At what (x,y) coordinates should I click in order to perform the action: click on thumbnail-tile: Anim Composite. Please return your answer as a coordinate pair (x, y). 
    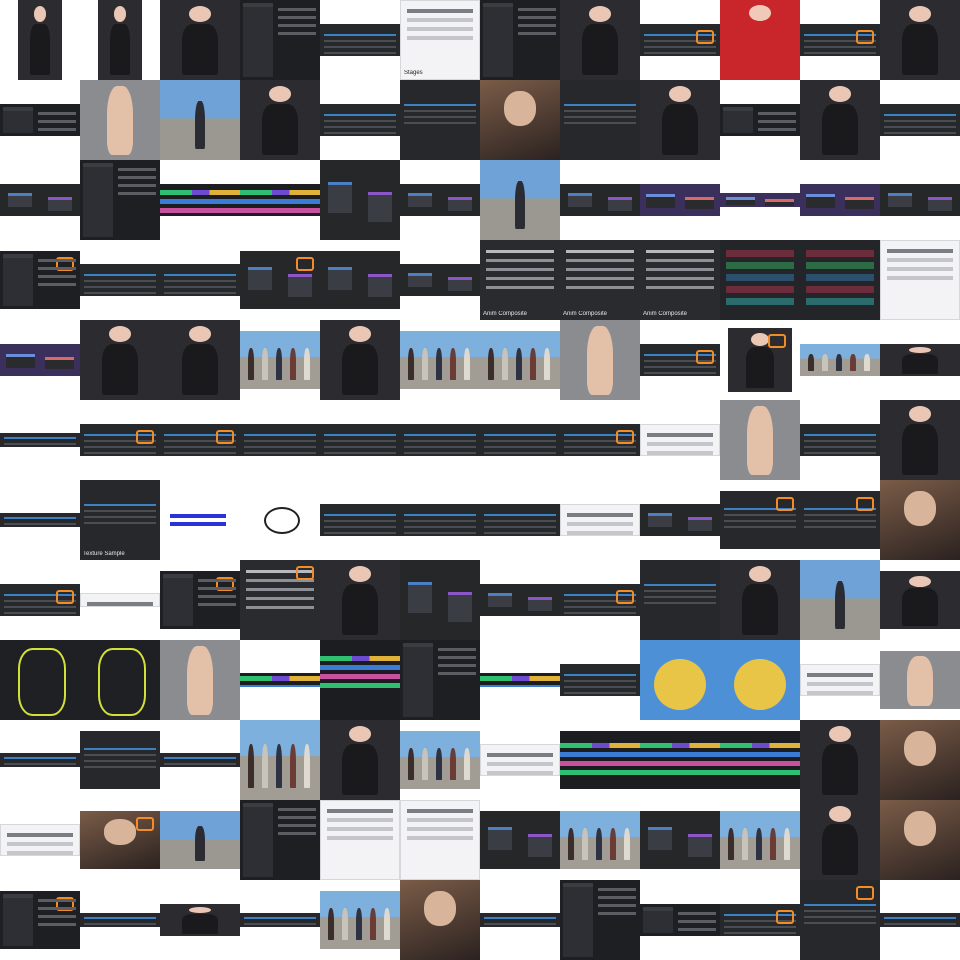
    Looking at the image, I should click on (520, 280).